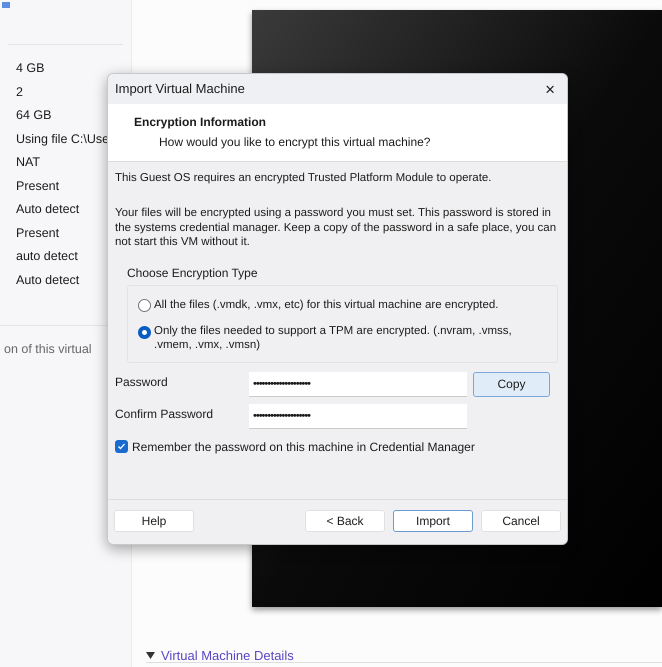  I want to click on remember-checkbox, so click(121, 447).